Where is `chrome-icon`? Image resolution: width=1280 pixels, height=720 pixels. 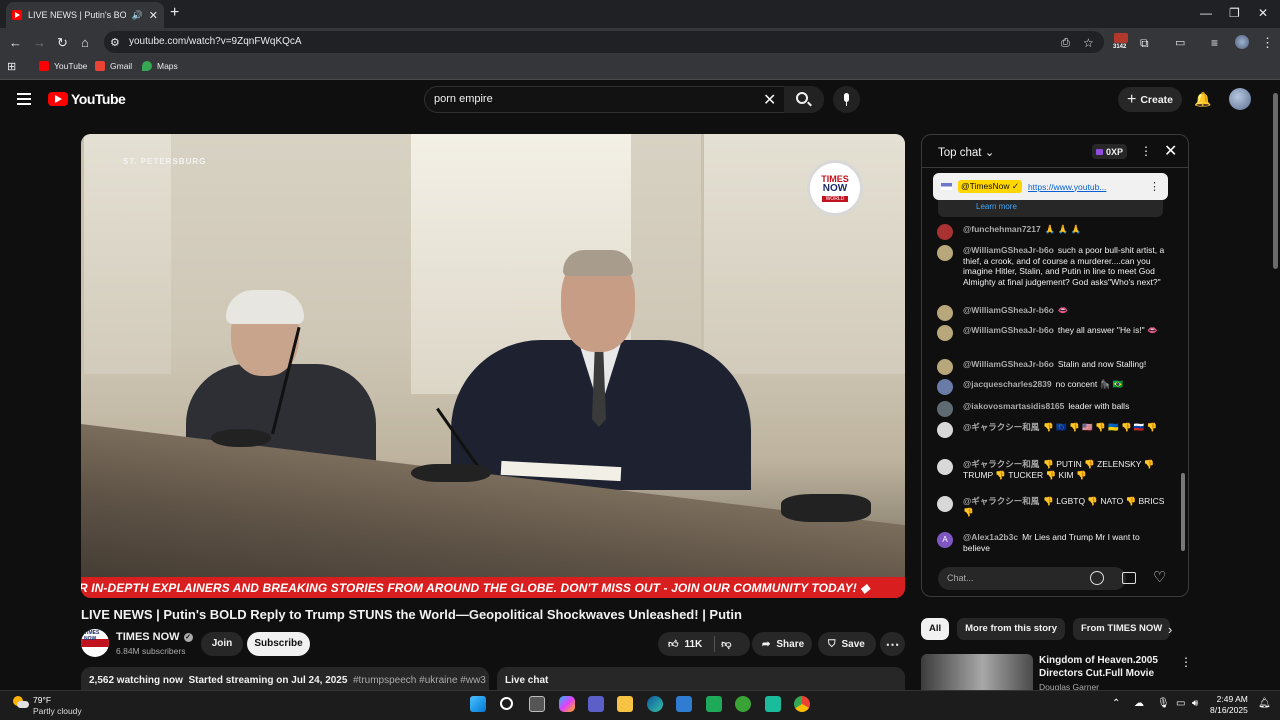 chrome-icon is located at coordinates (802, 704).